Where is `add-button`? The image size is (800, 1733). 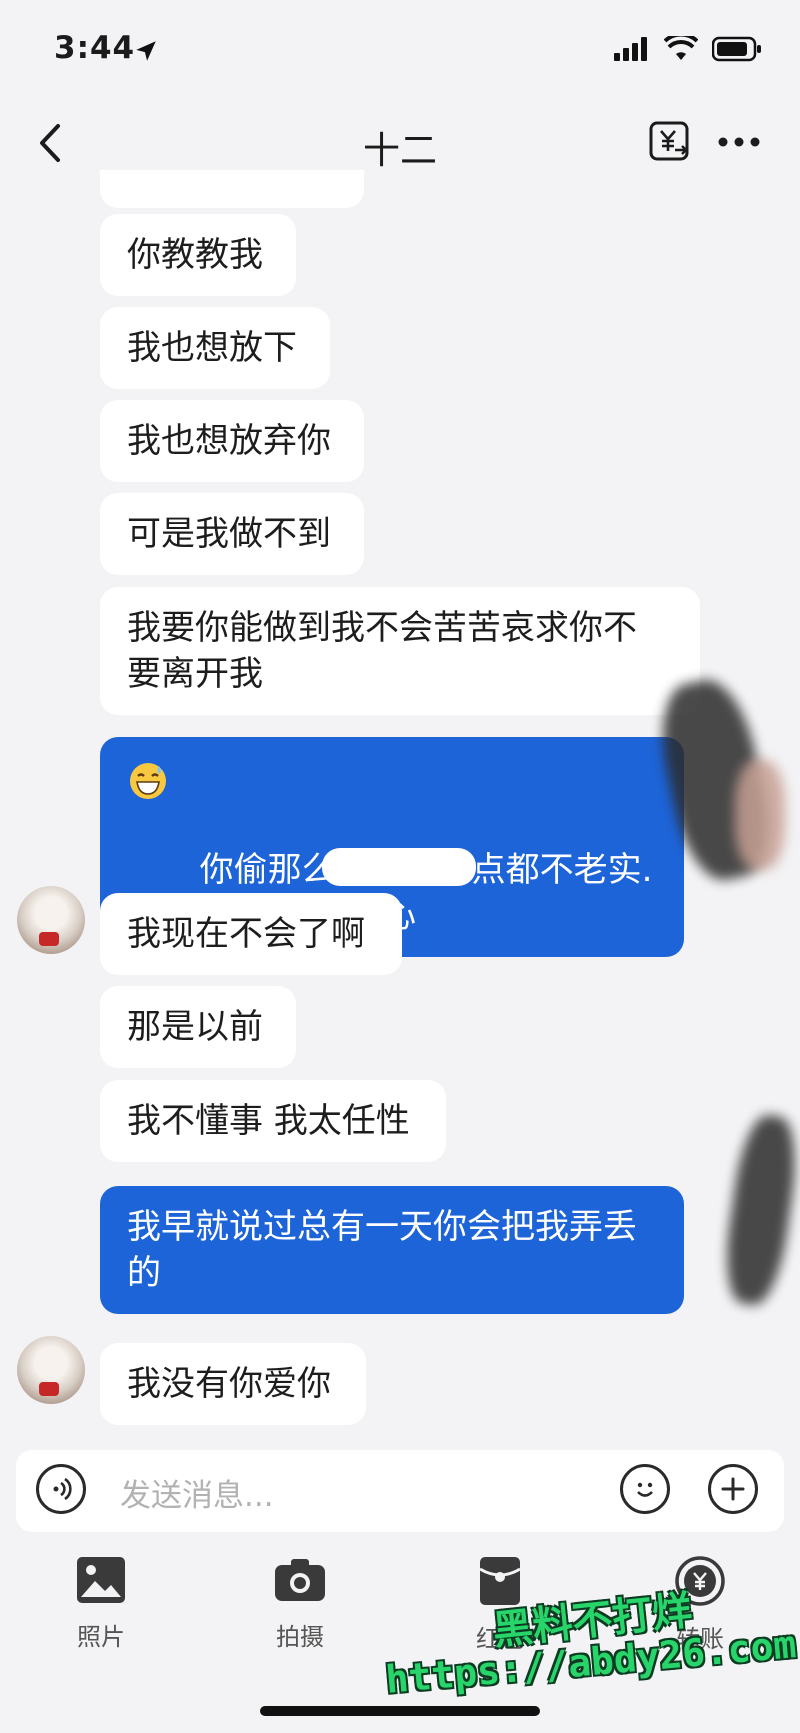
add-button is located at coordinates (733, 1489).